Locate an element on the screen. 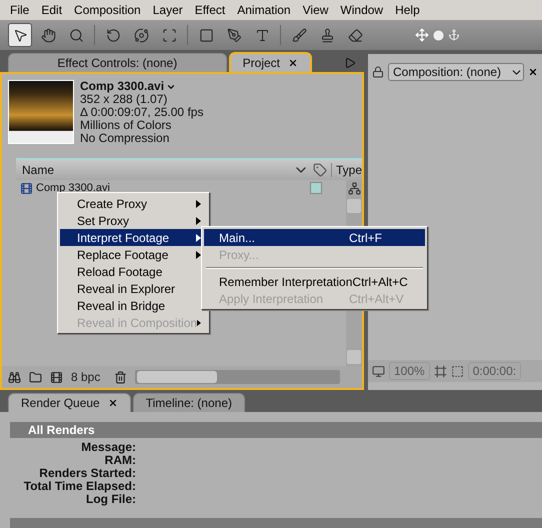 The image size is (542, 528). field-label: RAM: is located at coordinates (120, 460).